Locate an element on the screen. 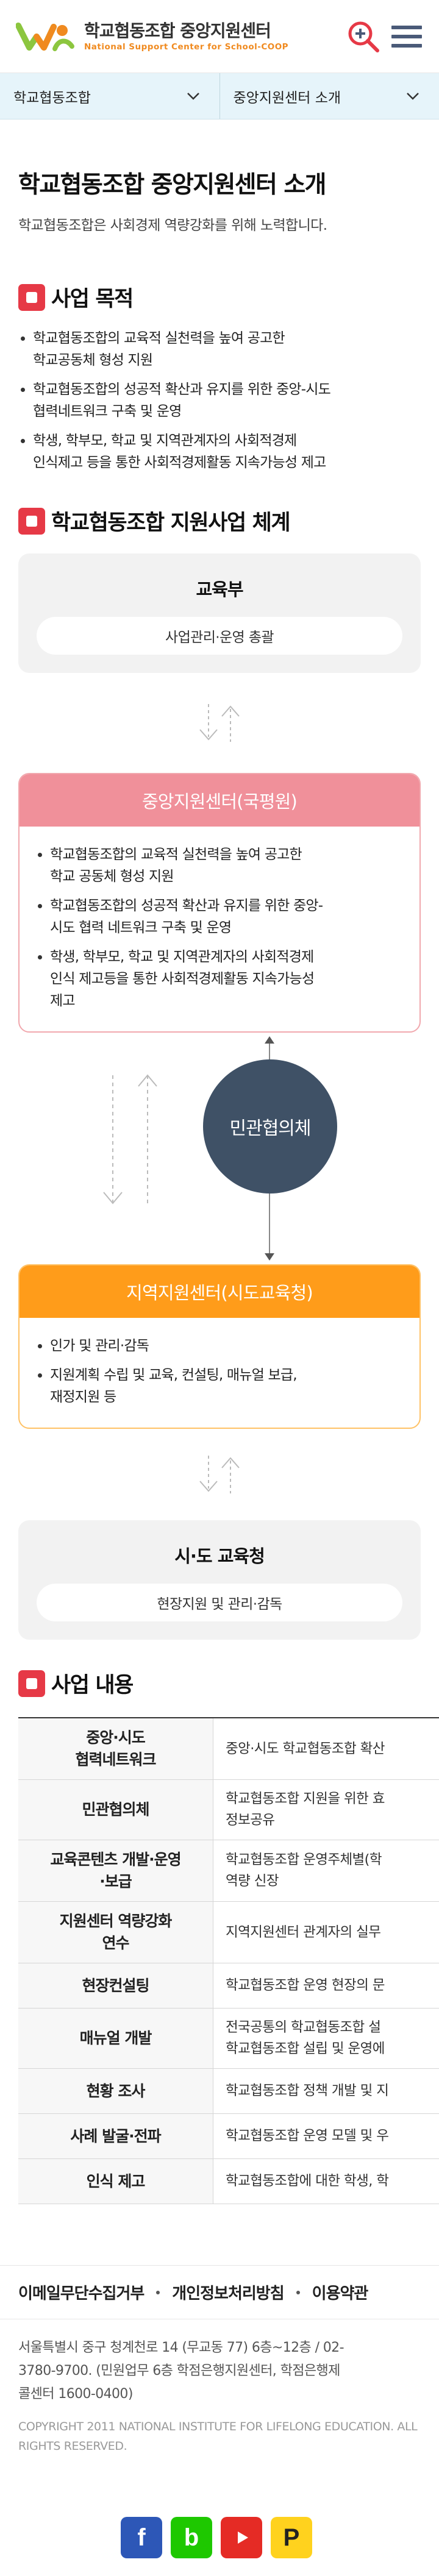 This screenshot has width=439, height=2576. table-value: 지역지원센터 관계자의 실무 is located at coordinates (326, 1932).